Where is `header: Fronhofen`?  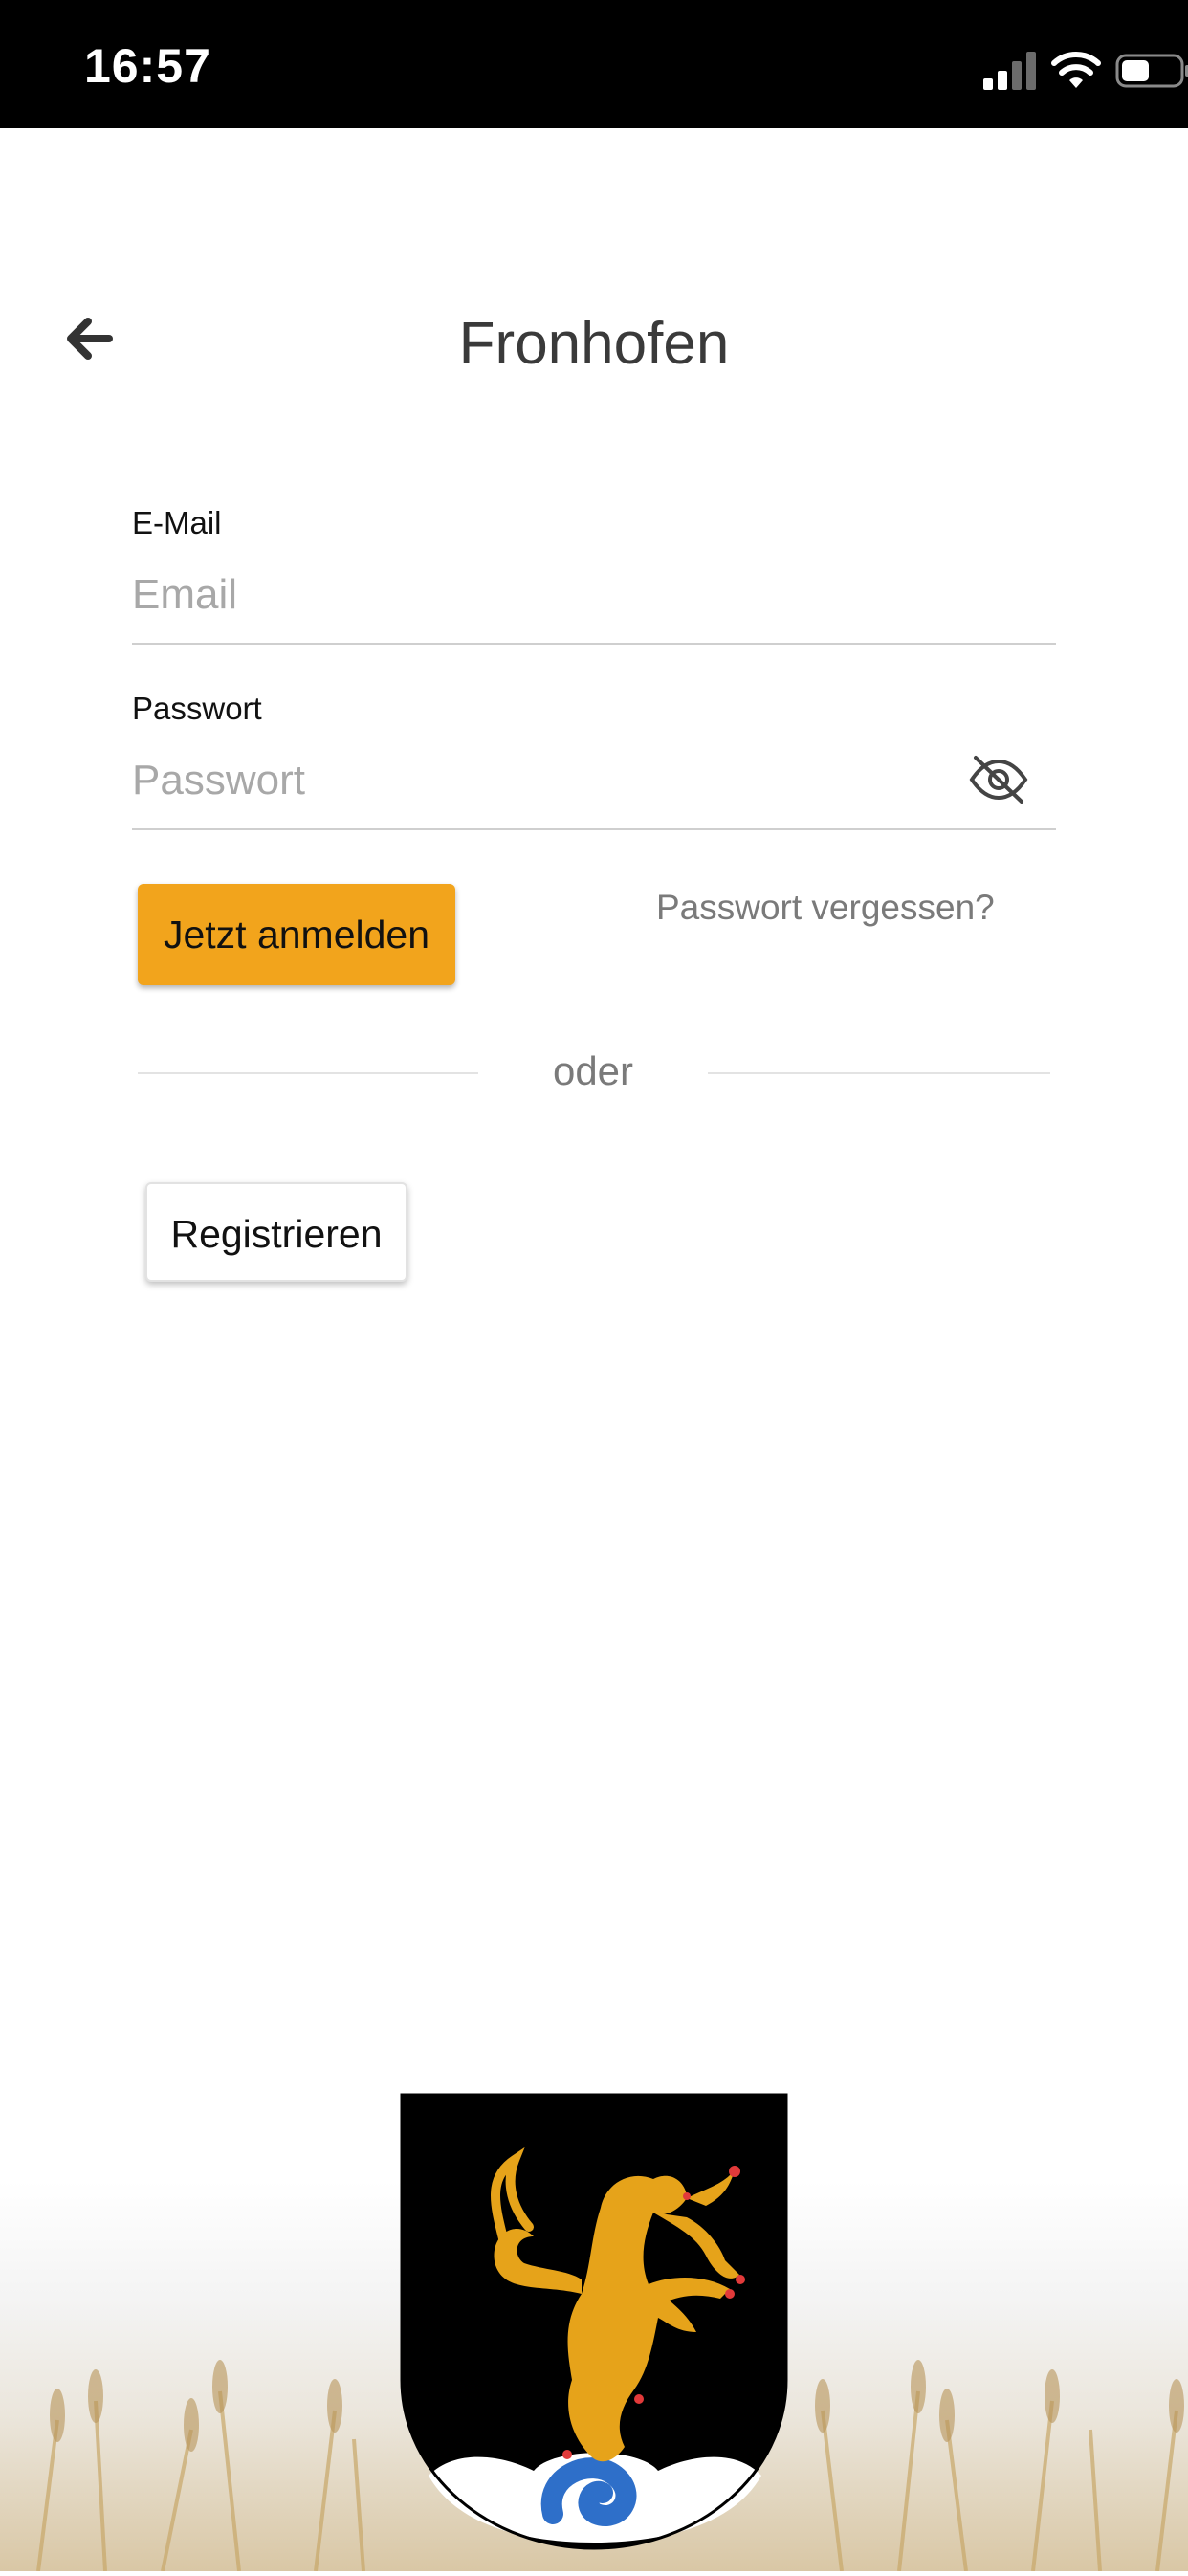
header: Fronhofen is located at coordinates (594, 344).